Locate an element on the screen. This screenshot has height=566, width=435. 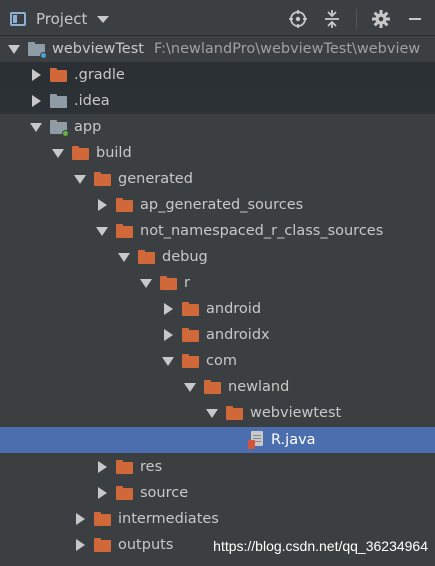
tree-row-ap-generated-sources: ap_generated_sources is located at coordinates (217, 205).